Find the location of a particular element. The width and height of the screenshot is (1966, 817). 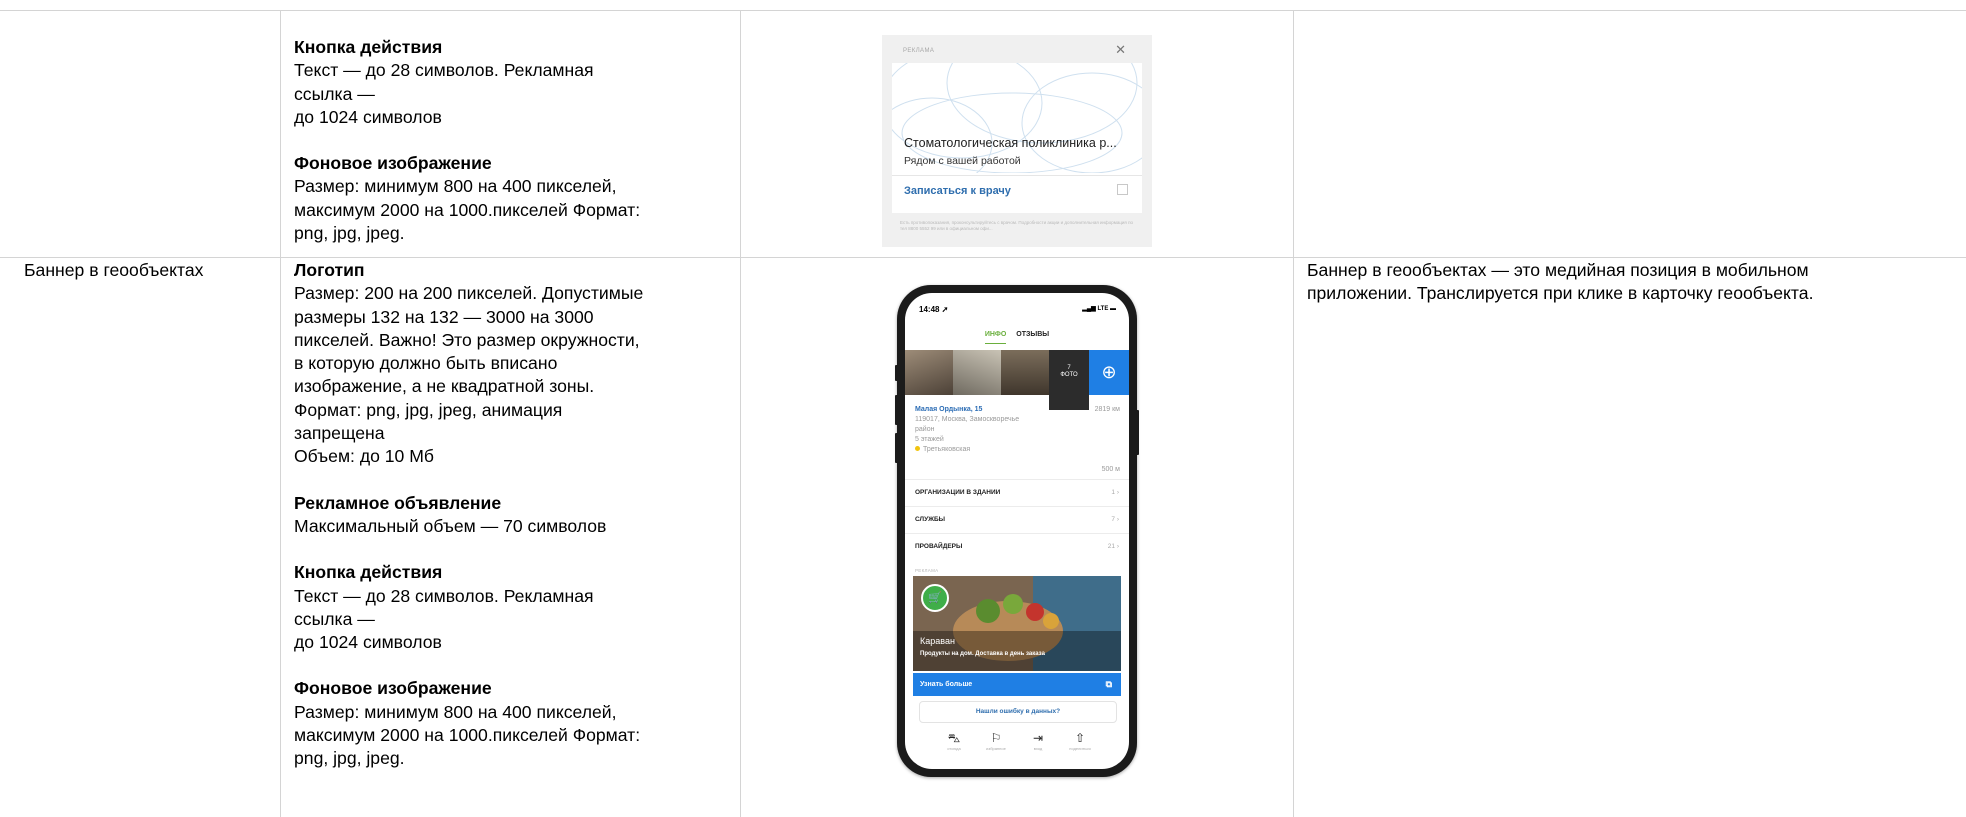

address-distance: 2819 км is located at coordinates (1107, 409).